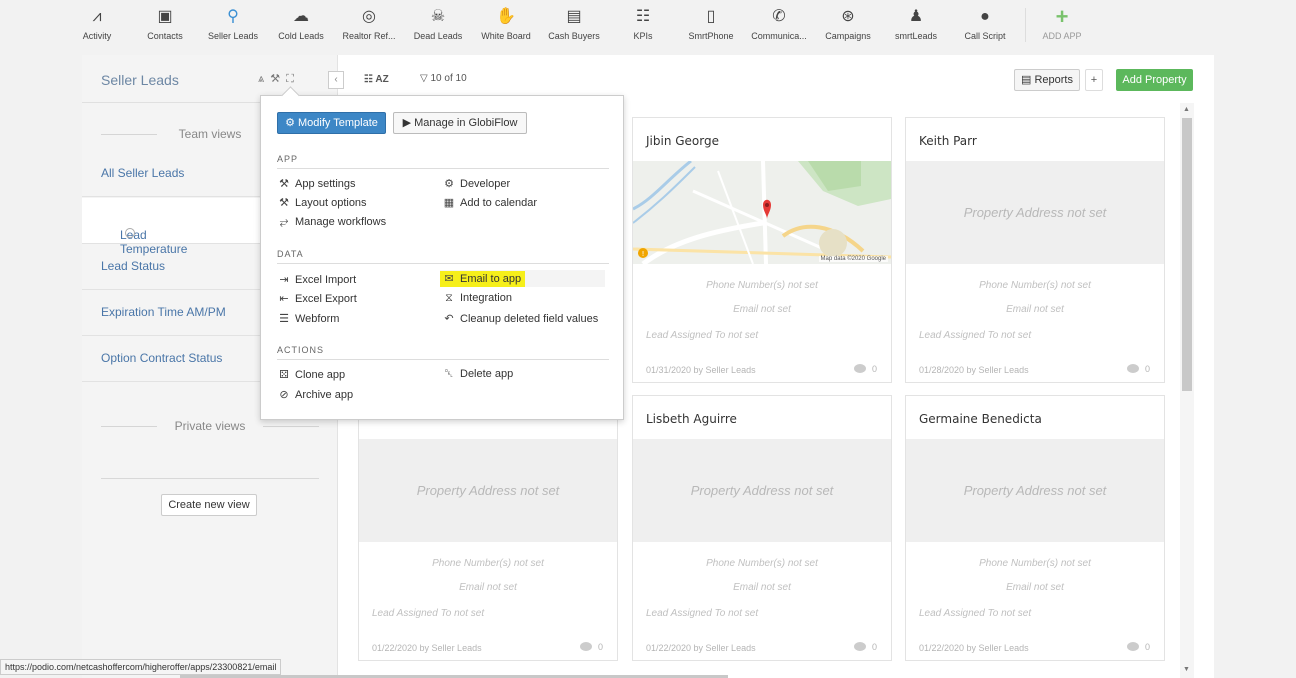  I want to click on app-campaigns: ⊛ Campaigns, so click(848, 26).